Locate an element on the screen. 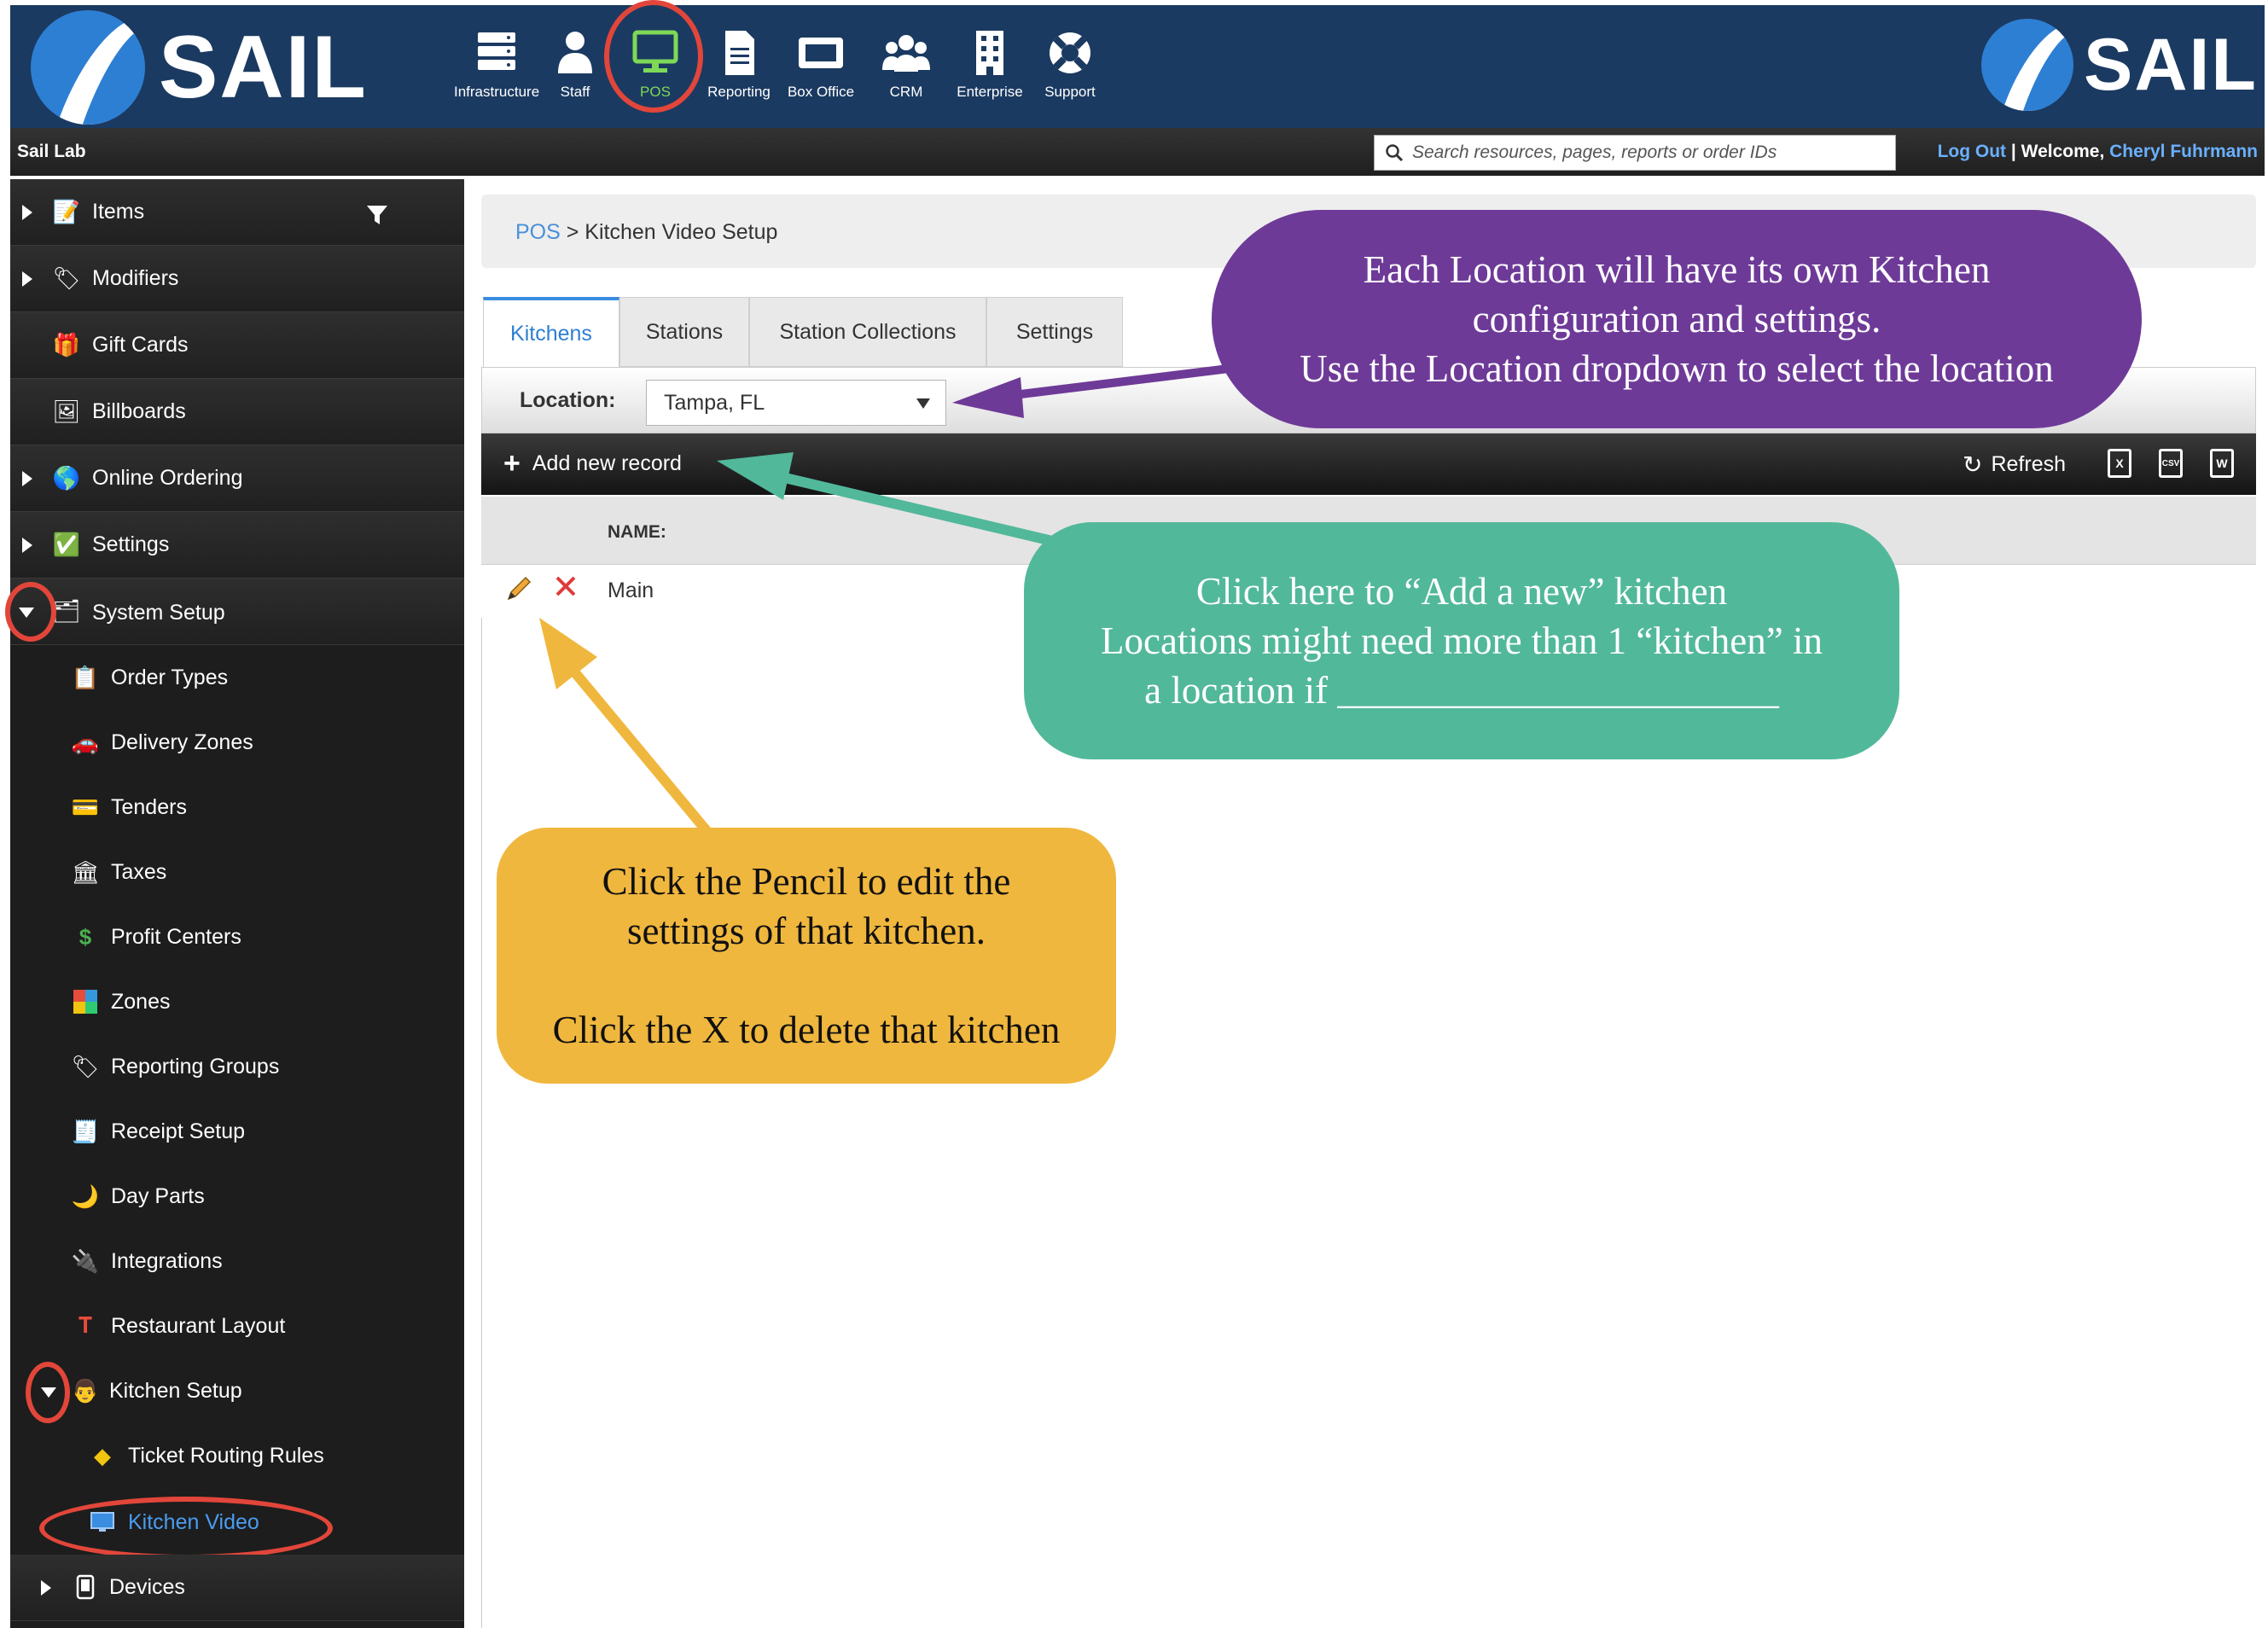  sidebar-item-system-setup: 🗂 System Setup is located at coordinates (237, 612).